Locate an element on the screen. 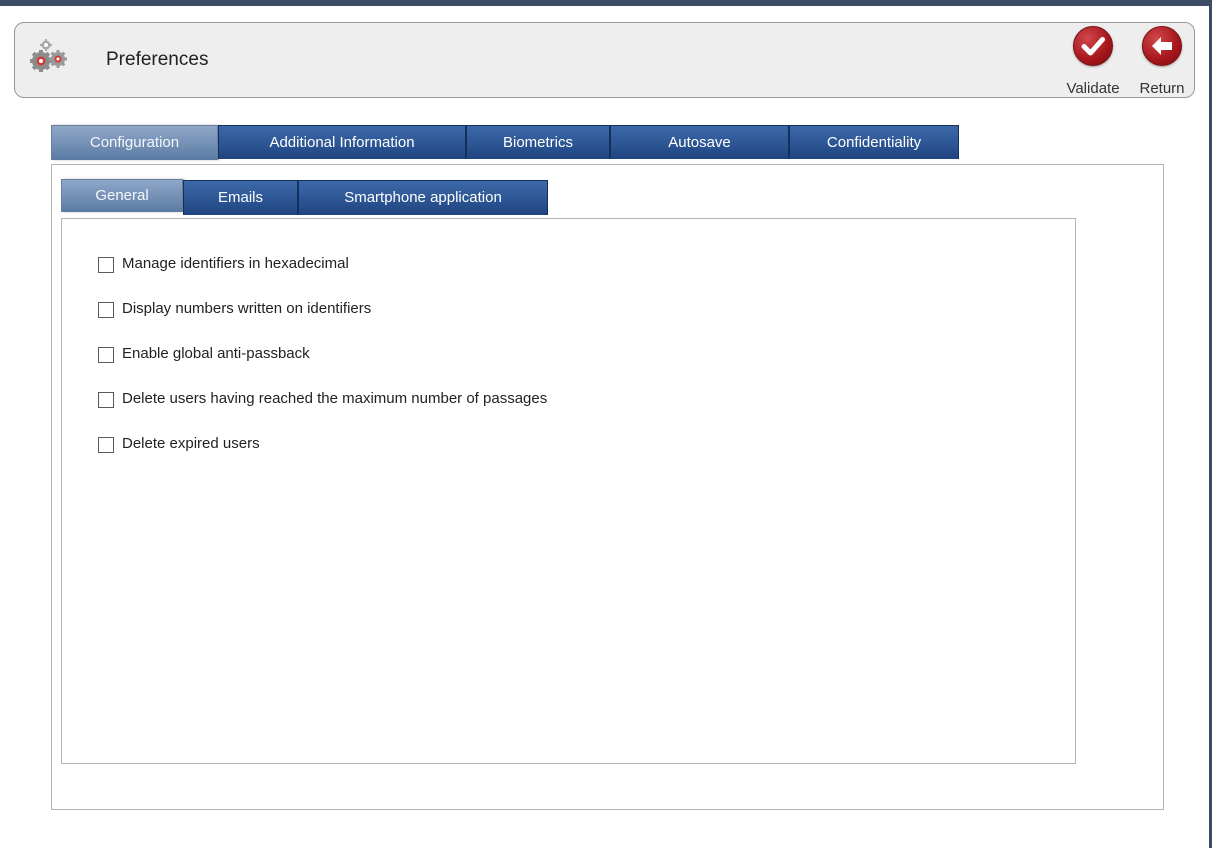  tab-confidentiality: Confidentiality is located at coordinates (874, 142).